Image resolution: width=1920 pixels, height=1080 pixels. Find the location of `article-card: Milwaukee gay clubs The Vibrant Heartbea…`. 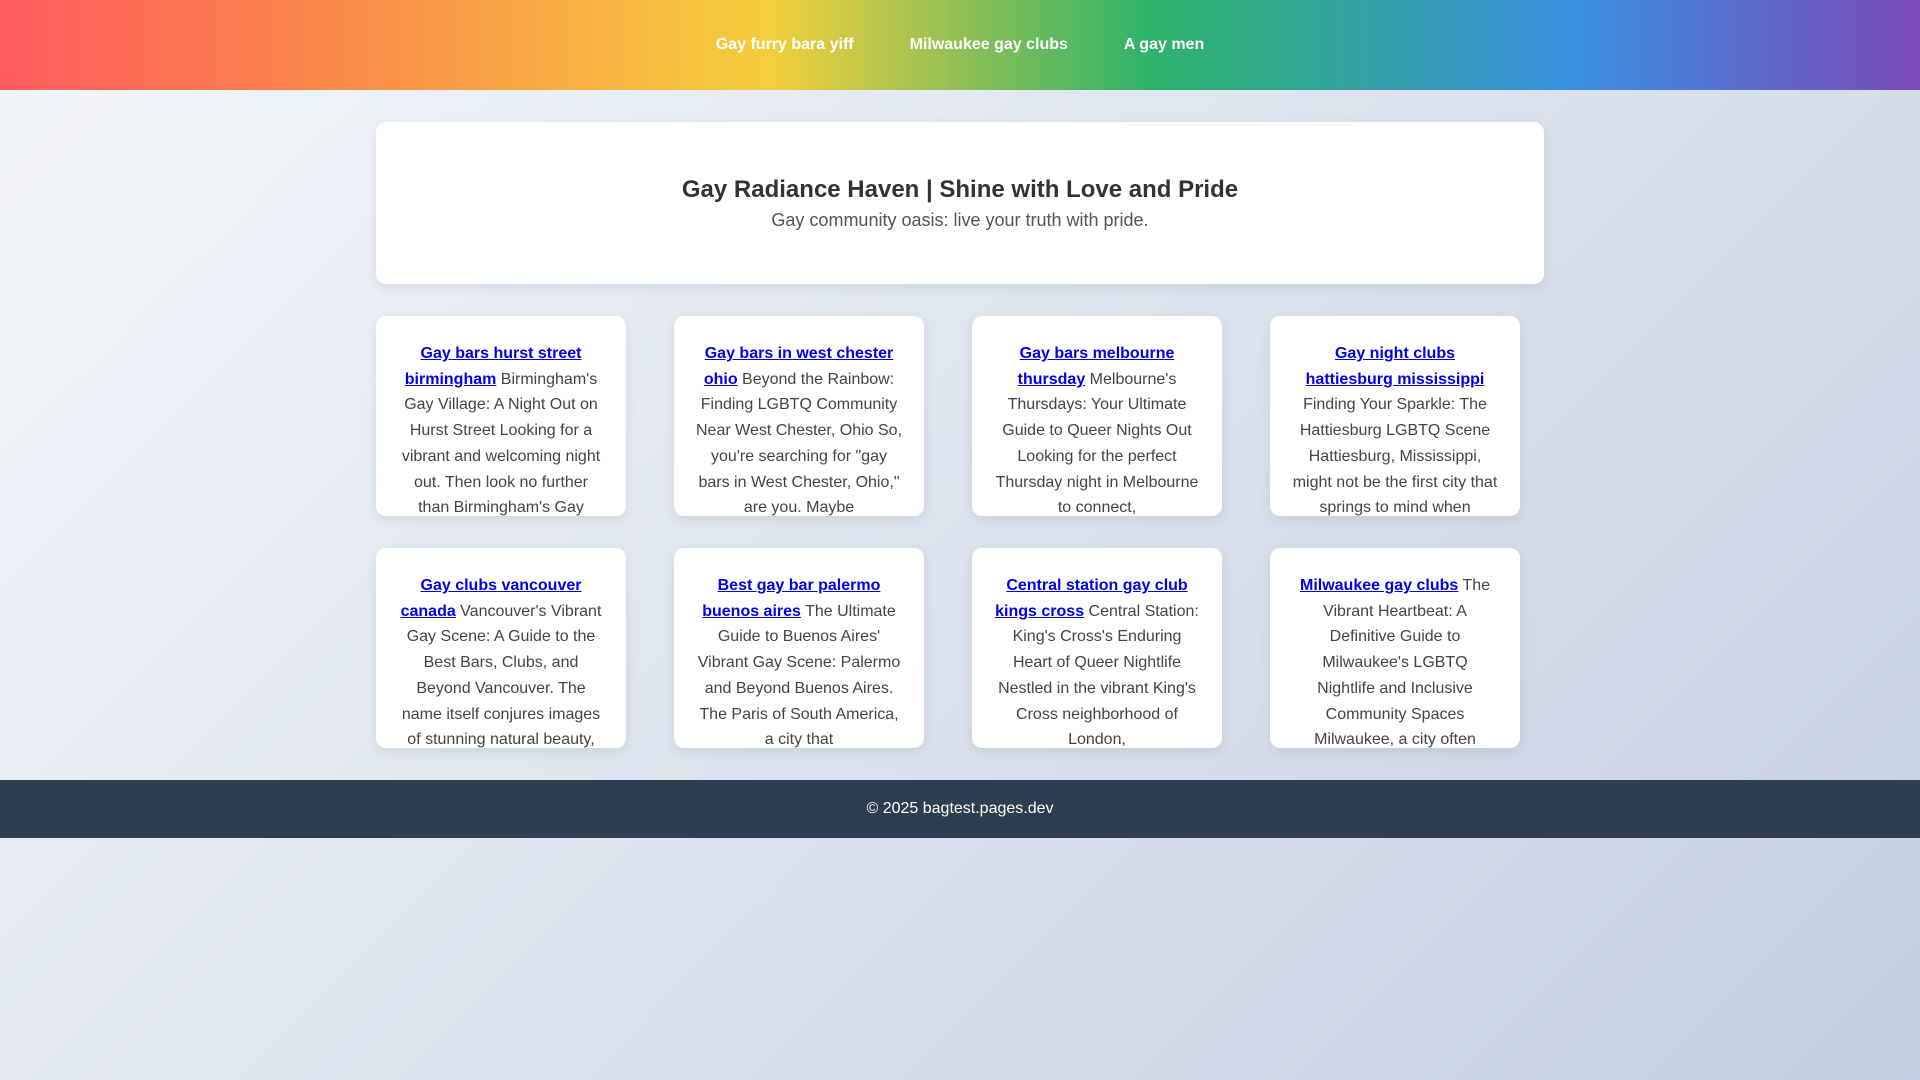

article-card: Milwaukee gay clubs The Vibrant Heartbea… is located at coordinates (1395, 648).